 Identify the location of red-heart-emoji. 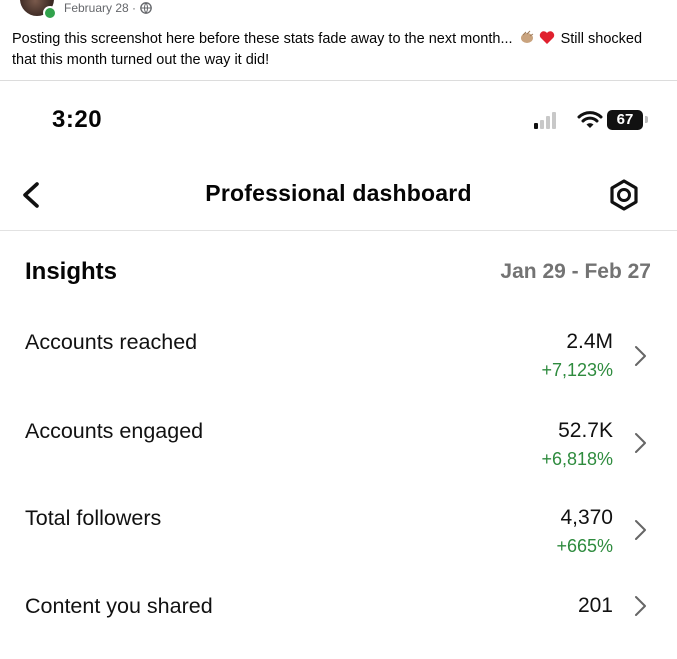
(547, 40).